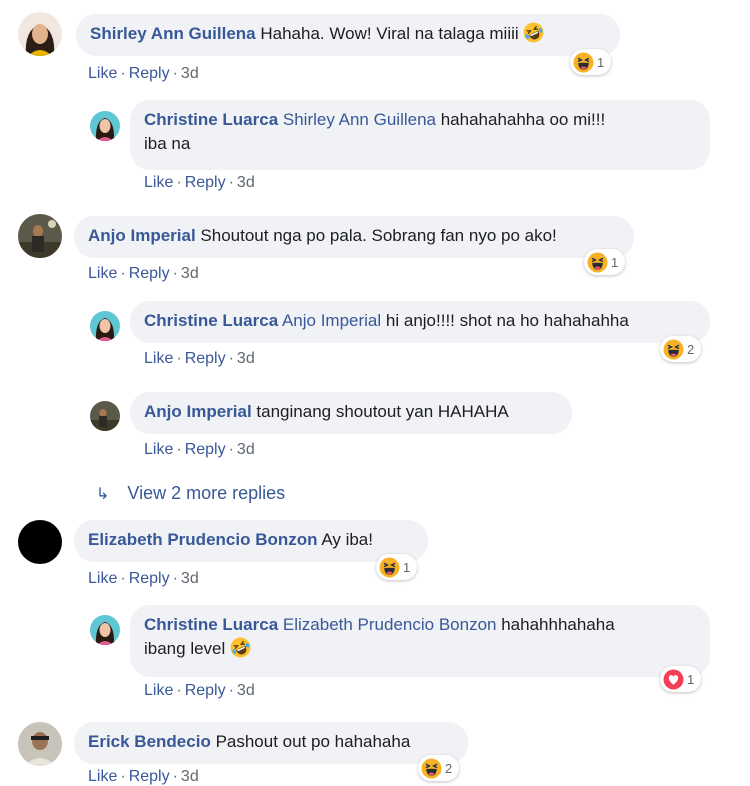 The height and width of the screenshot is (786, 750). What do you see at coordinates (167, 143) in the screenshot?
I see `comment-text: iba na` at bounding box center [167, 143].